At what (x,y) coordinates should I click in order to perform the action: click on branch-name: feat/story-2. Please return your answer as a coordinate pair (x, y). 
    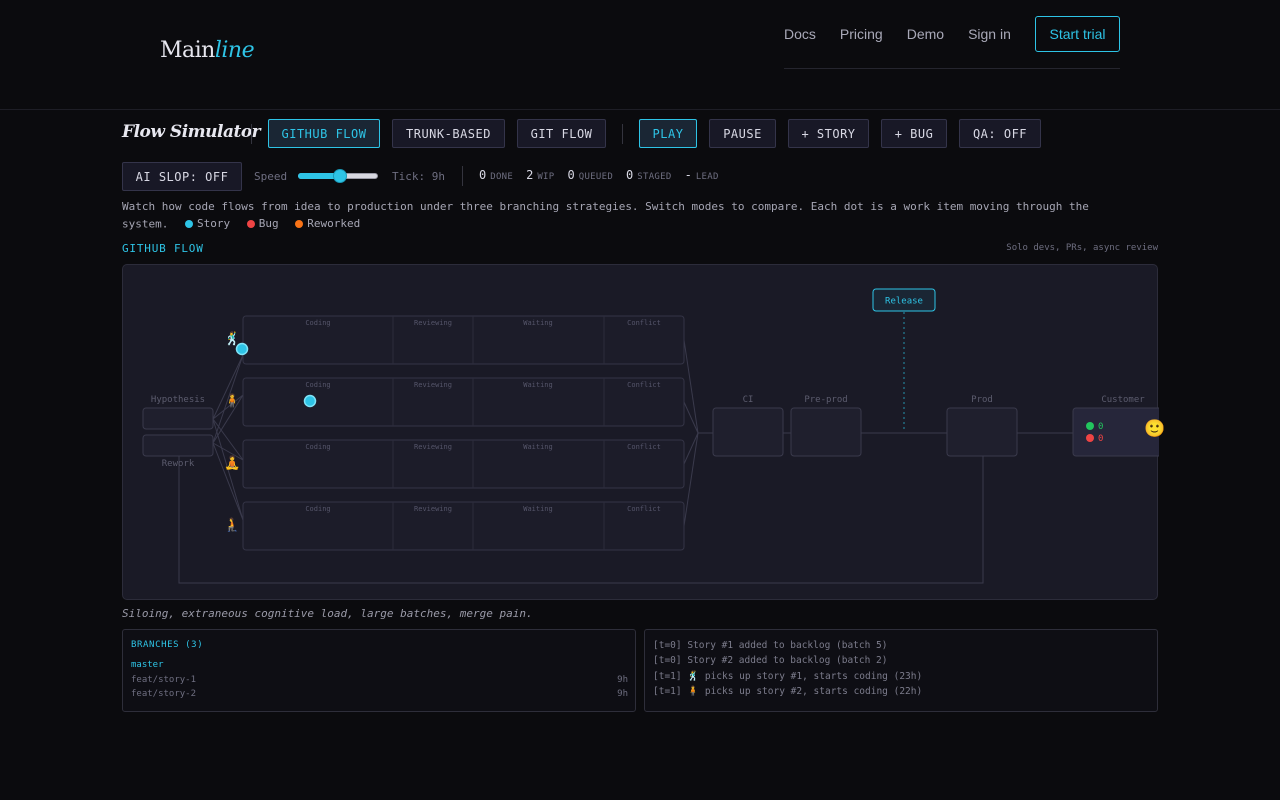
    Looking at the image, I should click on (164, 694).